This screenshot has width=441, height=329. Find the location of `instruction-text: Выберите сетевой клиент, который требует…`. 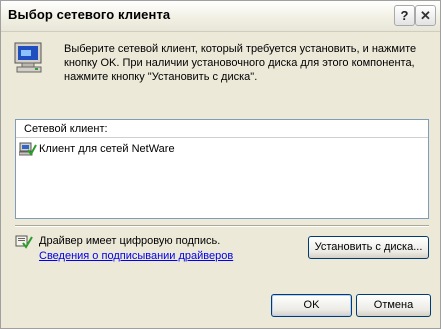

instruction-text: Выберите сетевой клиент, который требует… is located at coordinates (240, 63).